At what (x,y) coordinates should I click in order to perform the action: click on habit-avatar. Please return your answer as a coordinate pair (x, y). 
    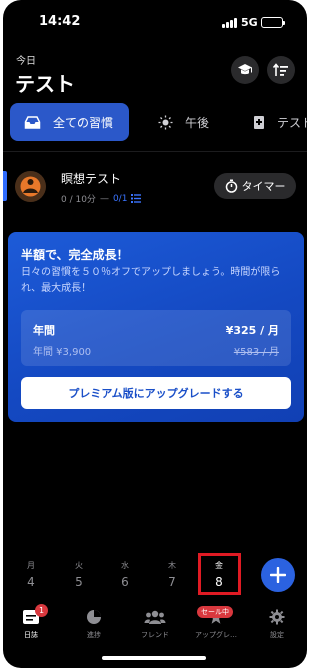
    Looking at the image, I should click on (30, 186).